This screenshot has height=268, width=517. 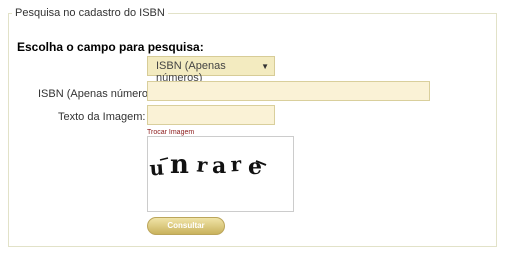 What do you see at coordinates (211, 115) in the screenshot?
I see `image-text-input` at bounding box center [211, 115].